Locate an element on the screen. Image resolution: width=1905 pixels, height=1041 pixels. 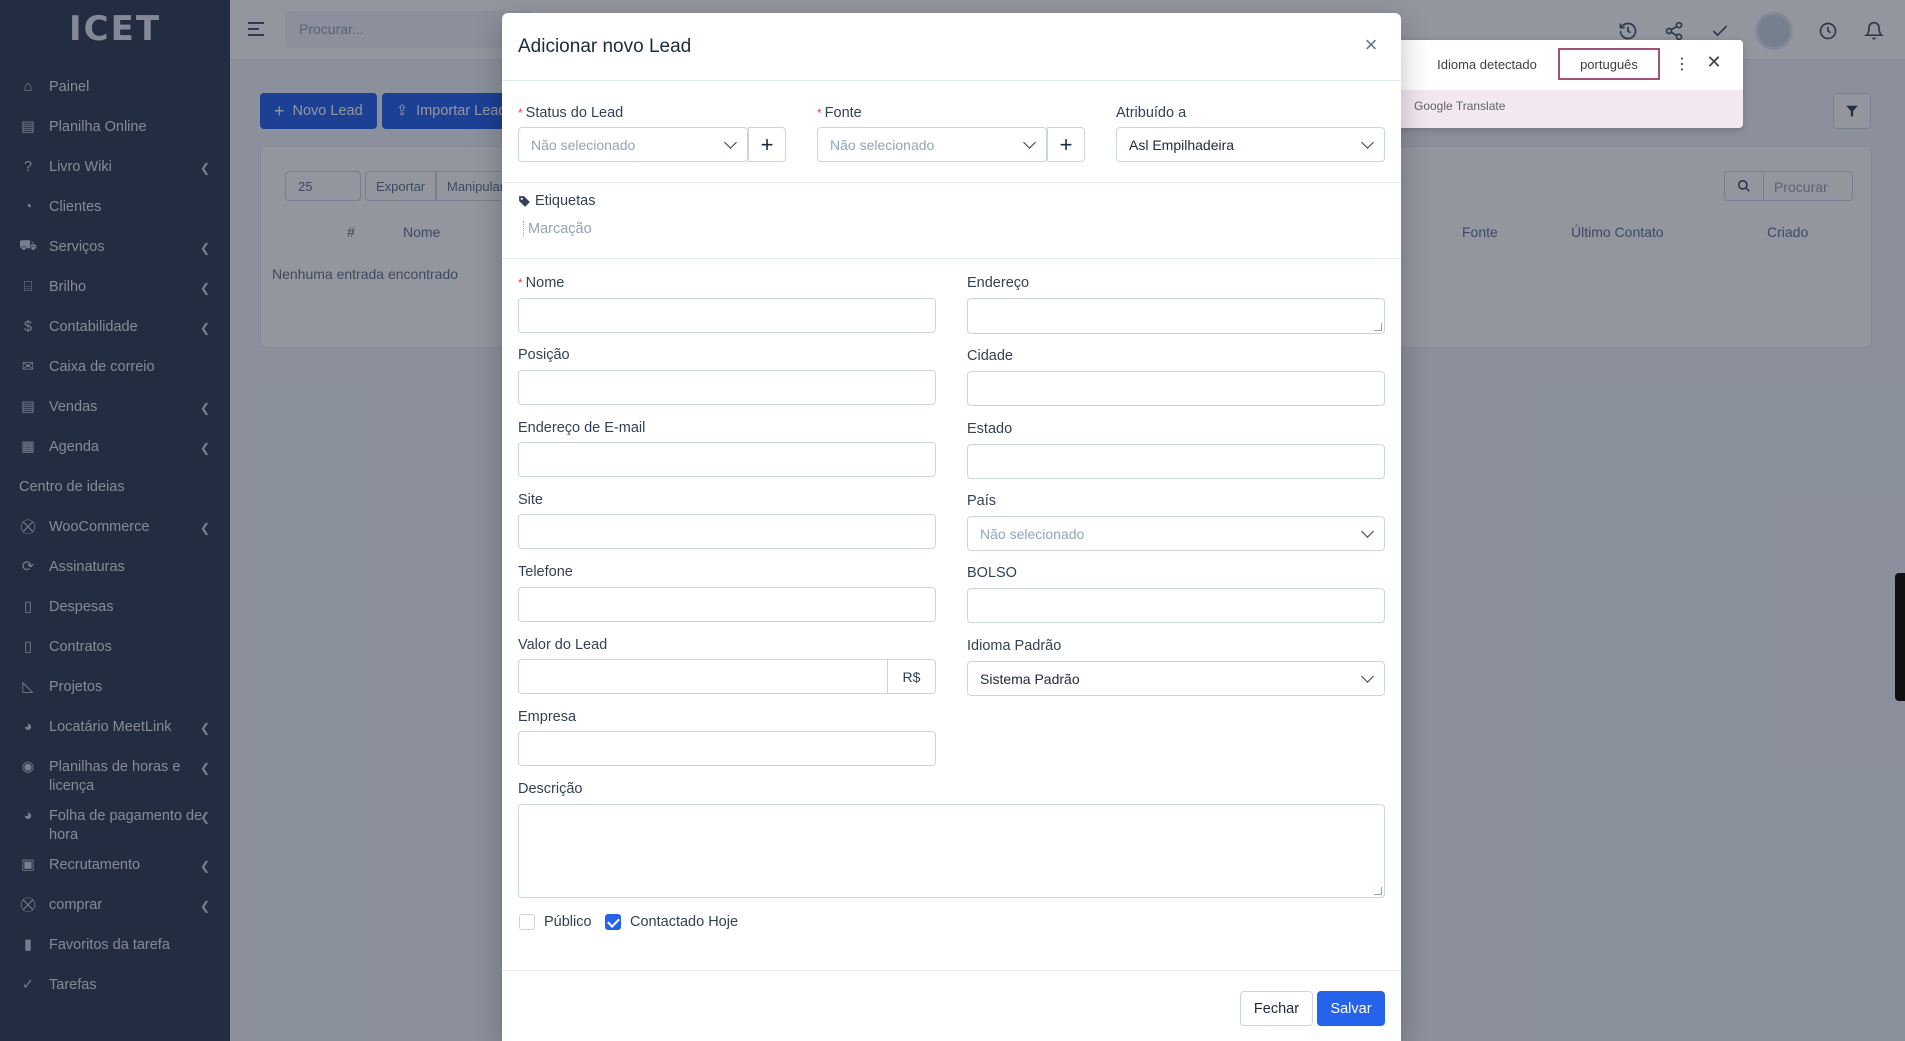
source-select: Não selecionado is located at coordinates (932, 144).